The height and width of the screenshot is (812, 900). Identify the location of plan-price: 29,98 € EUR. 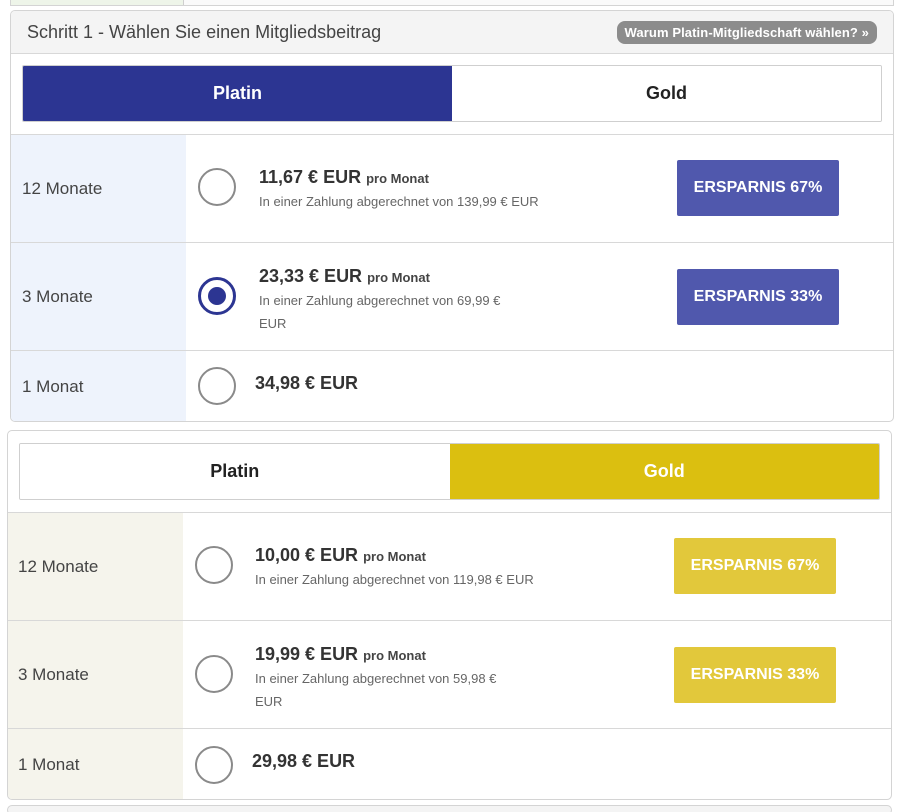
(304, 761).